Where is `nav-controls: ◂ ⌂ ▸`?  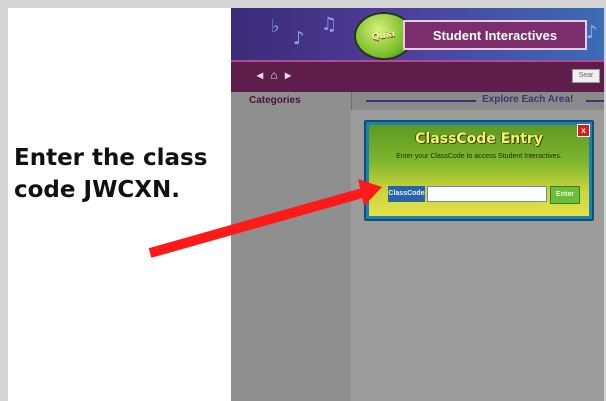
nav-controls: ◂ ⌂ ▸ is located at coordinates (275, 75).